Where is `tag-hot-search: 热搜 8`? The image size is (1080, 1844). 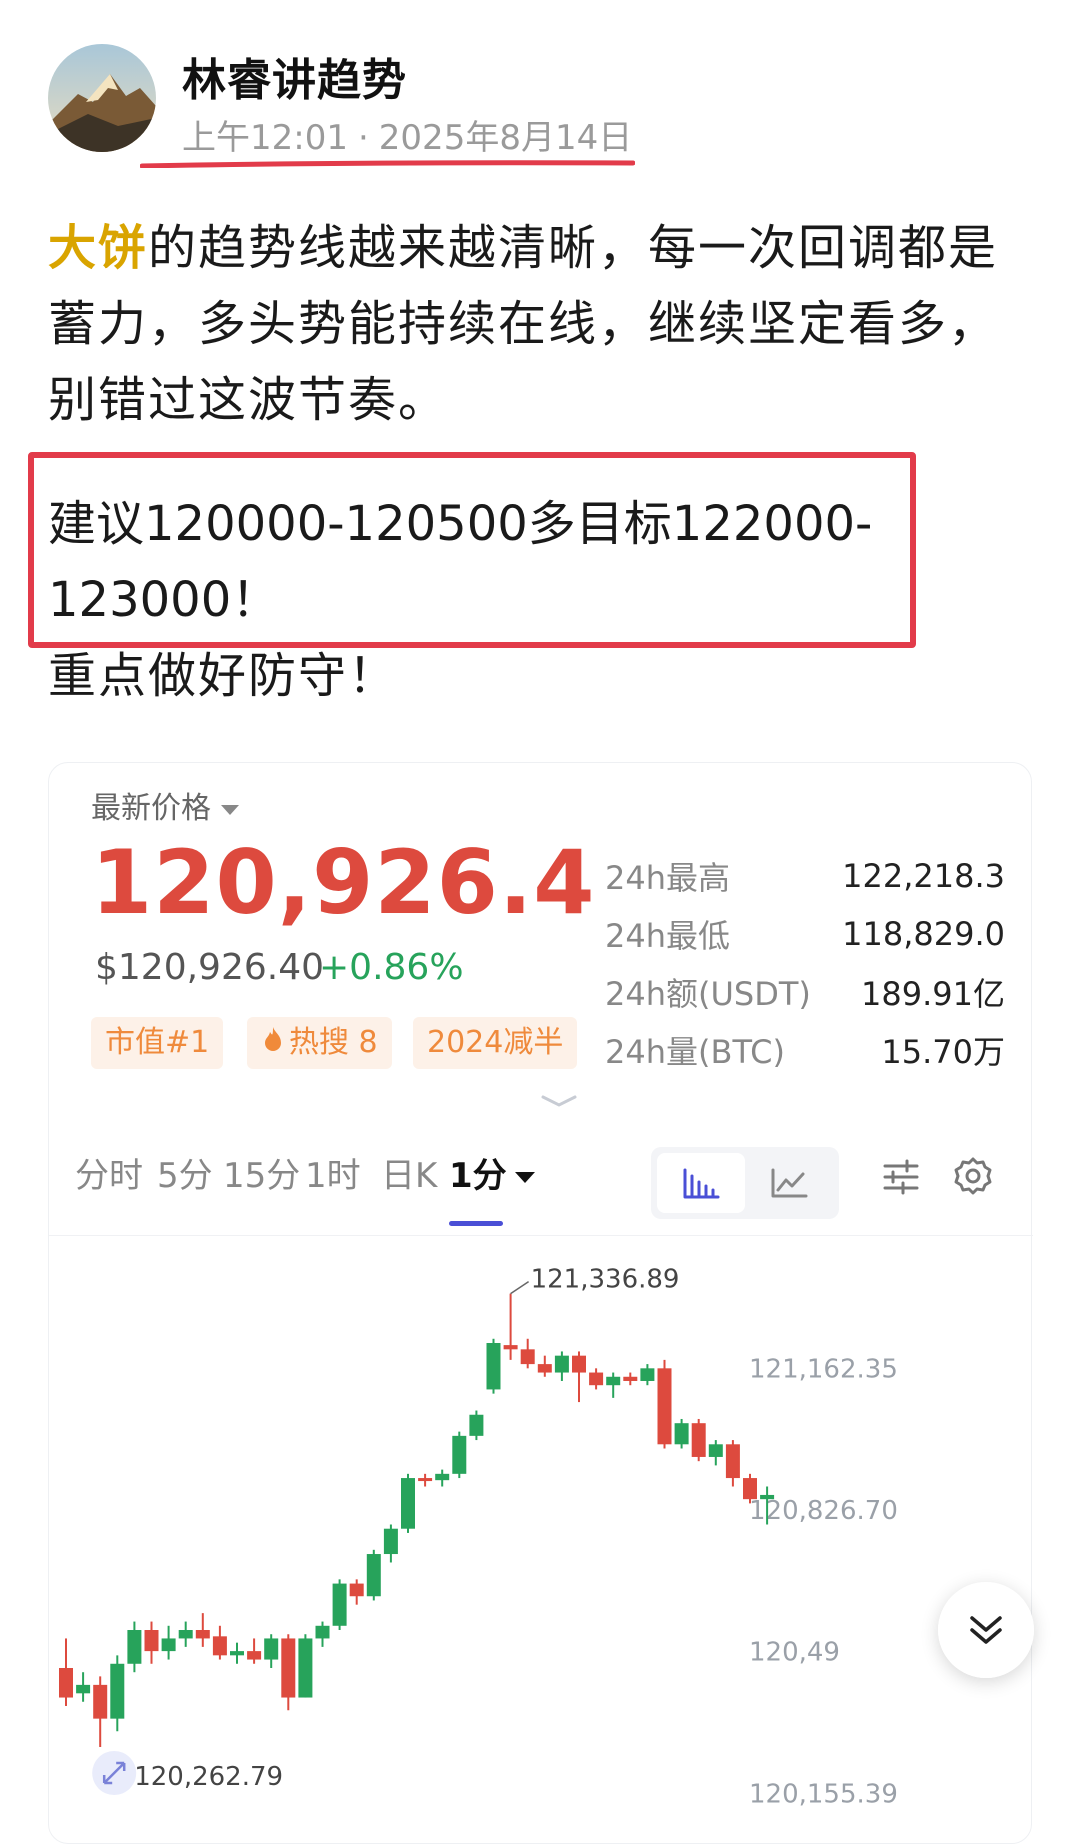 tag-hot-search: 热搜 8 is located at coordinates (319, 1043).